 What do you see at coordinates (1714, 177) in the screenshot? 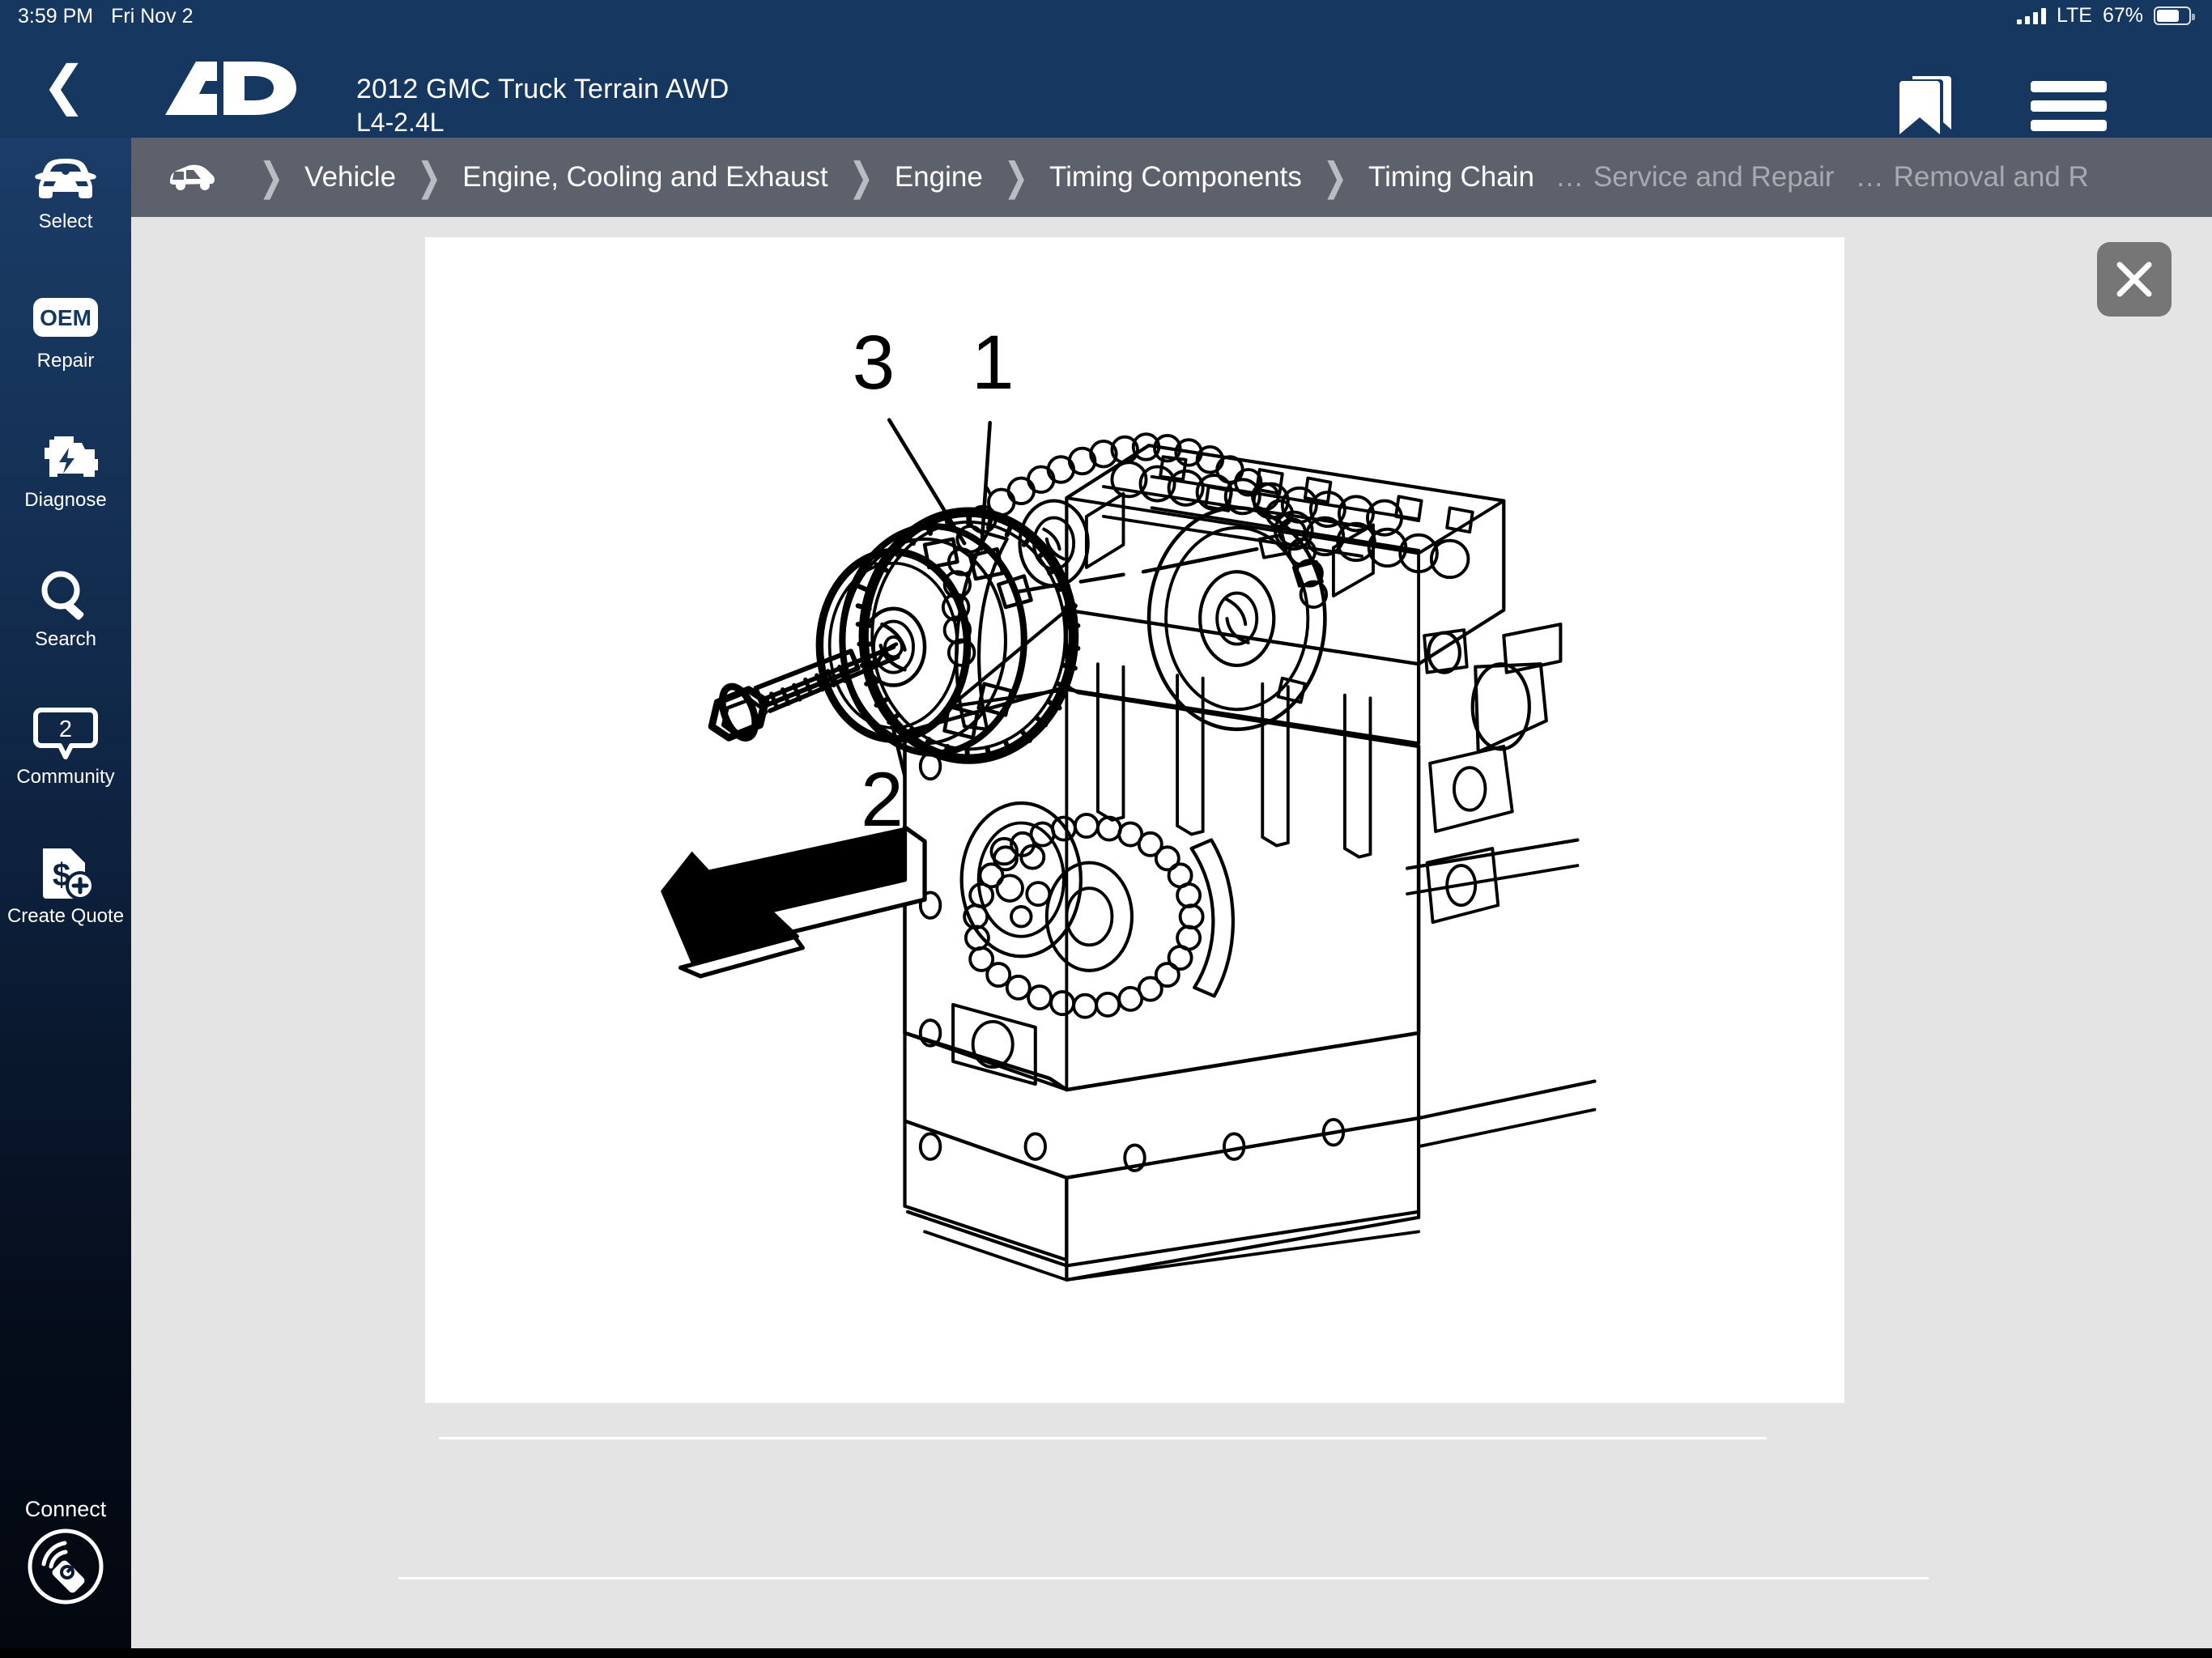
I see `breadcrumb-item-service-and-repair: Service and Repair` at bounding box center [1714, 177].